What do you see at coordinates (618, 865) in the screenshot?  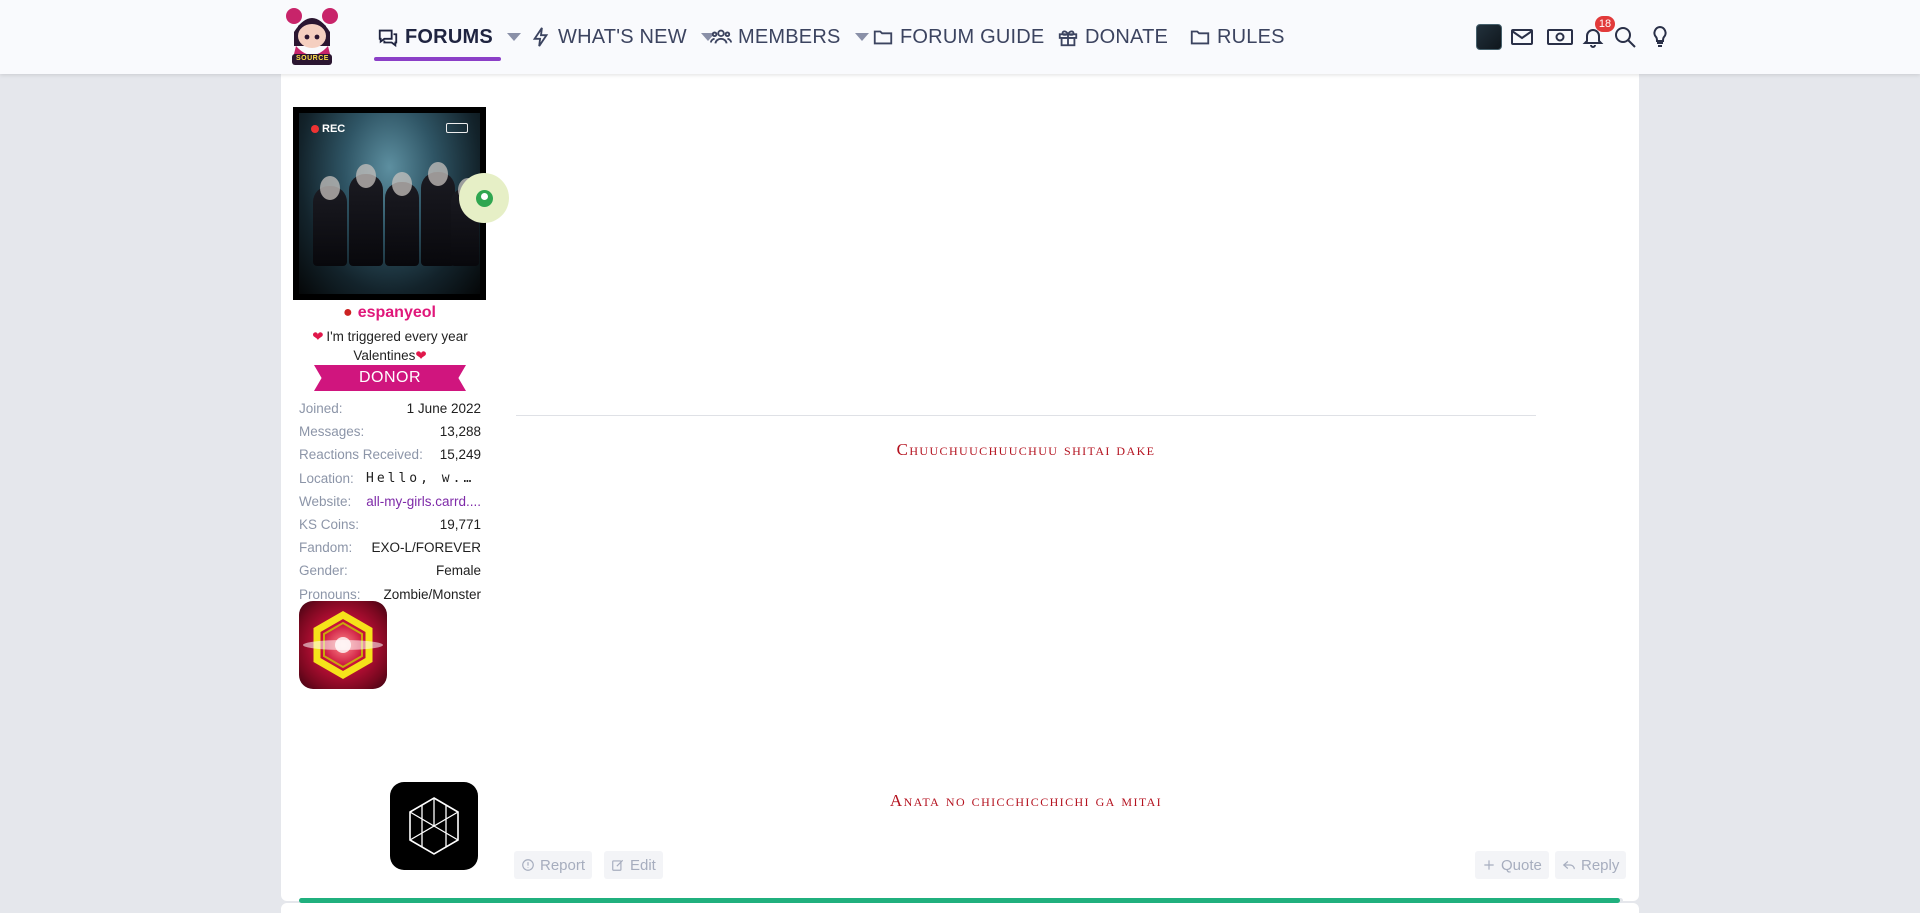 I see `edit-icon` at bounding box center [618, 865].